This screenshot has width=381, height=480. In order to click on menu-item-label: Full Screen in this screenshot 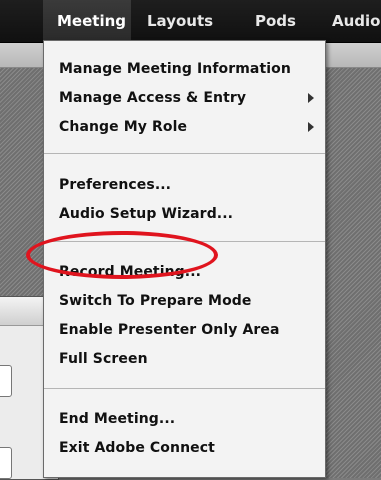, I will do `click(103, 359)`.